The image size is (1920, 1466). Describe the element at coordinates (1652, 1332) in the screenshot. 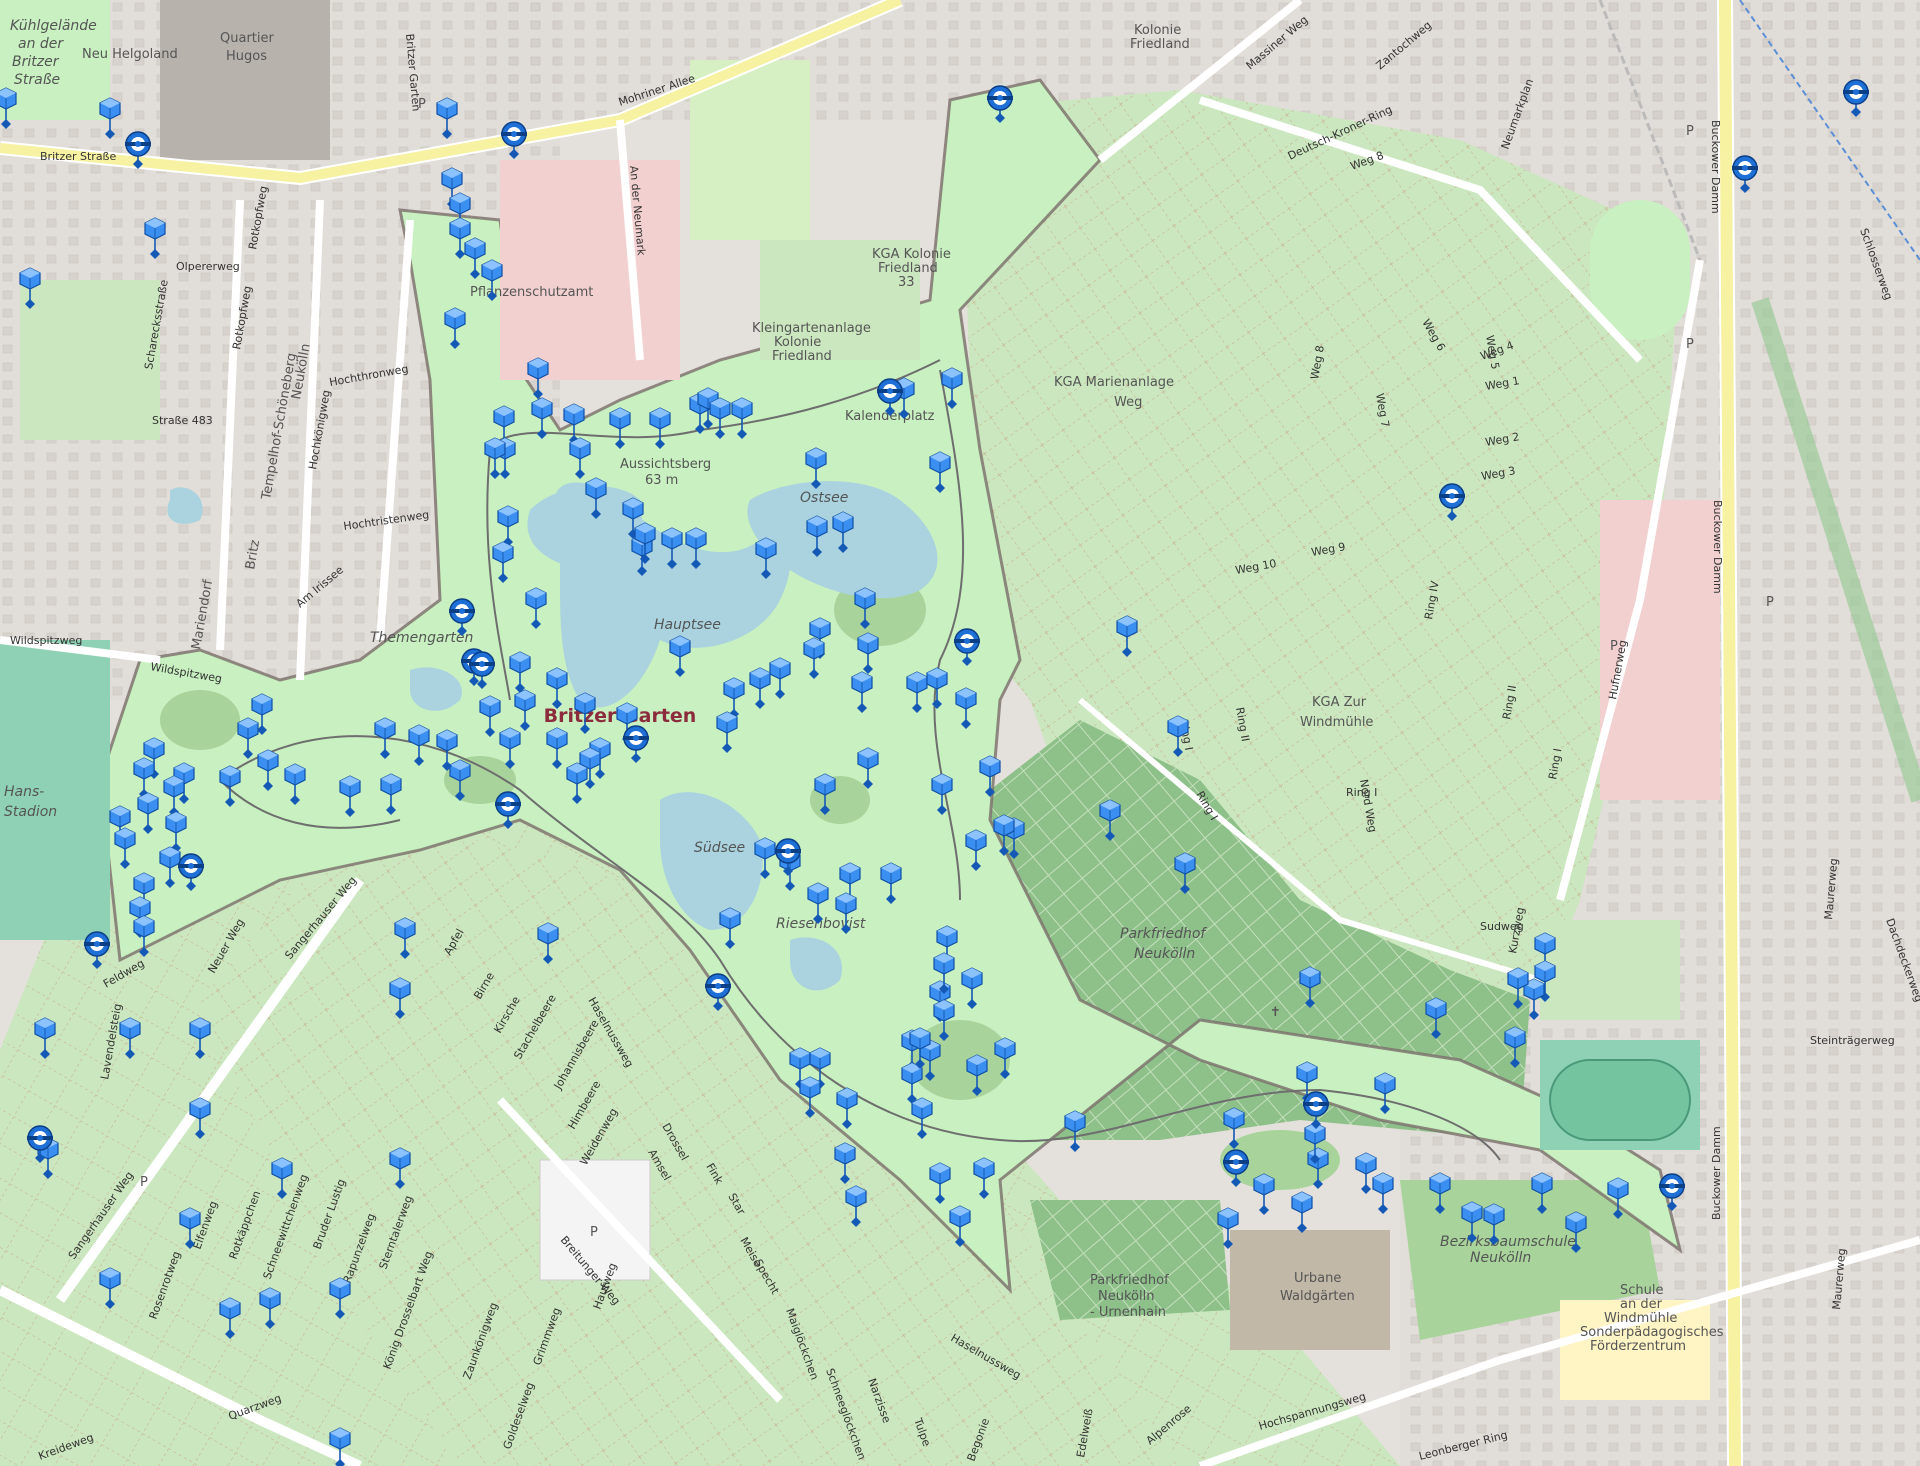

I see `label-schule-4: Sonderpädagogisches` at that location.